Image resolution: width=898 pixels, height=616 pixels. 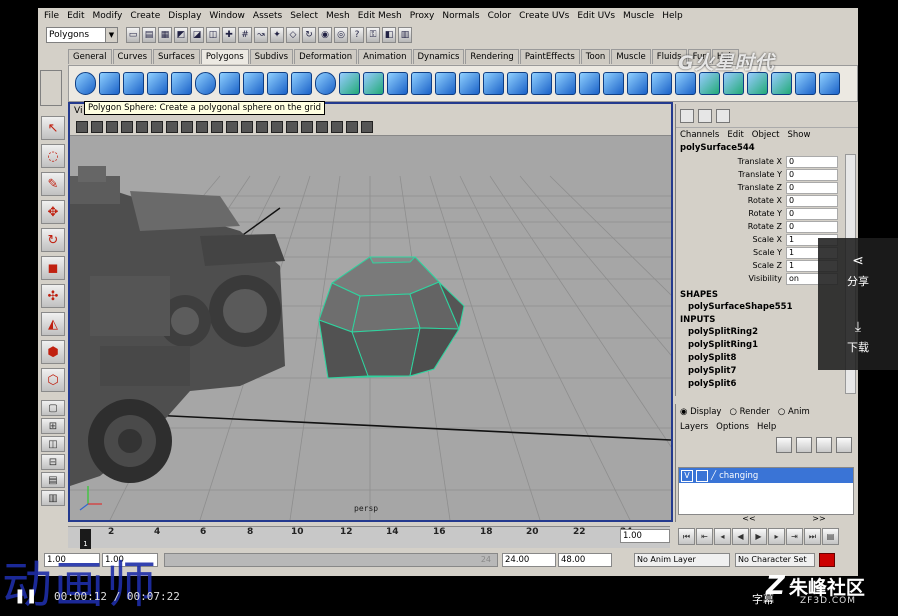 I want to click on append-polygon-icon, so click(x=589, y=83).